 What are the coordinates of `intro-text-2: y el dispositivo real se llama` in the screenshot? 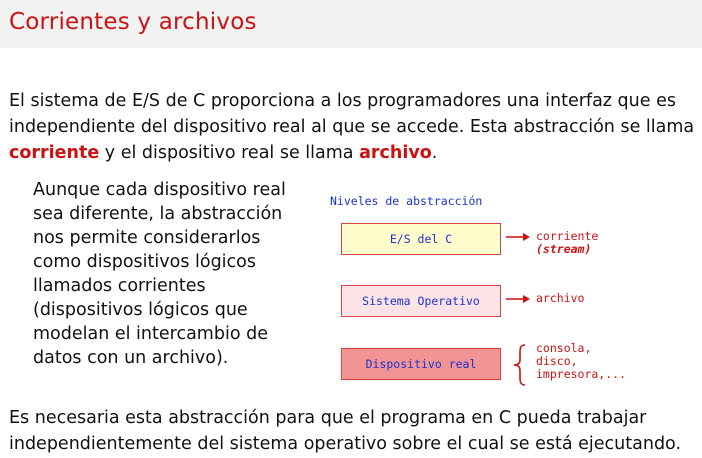 It's located at (229, 153).